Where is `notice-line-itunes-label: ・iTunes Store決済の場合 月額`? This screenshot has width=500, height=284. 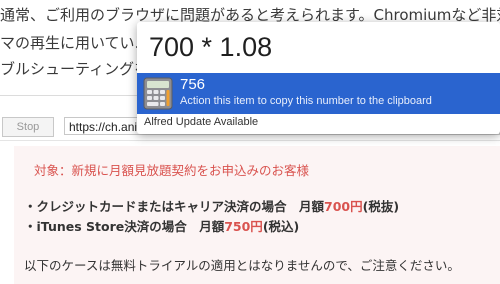 notice-line-itunes-label: ・iTunes Store決済の場合 月額 is located at coordinates (124, 226).